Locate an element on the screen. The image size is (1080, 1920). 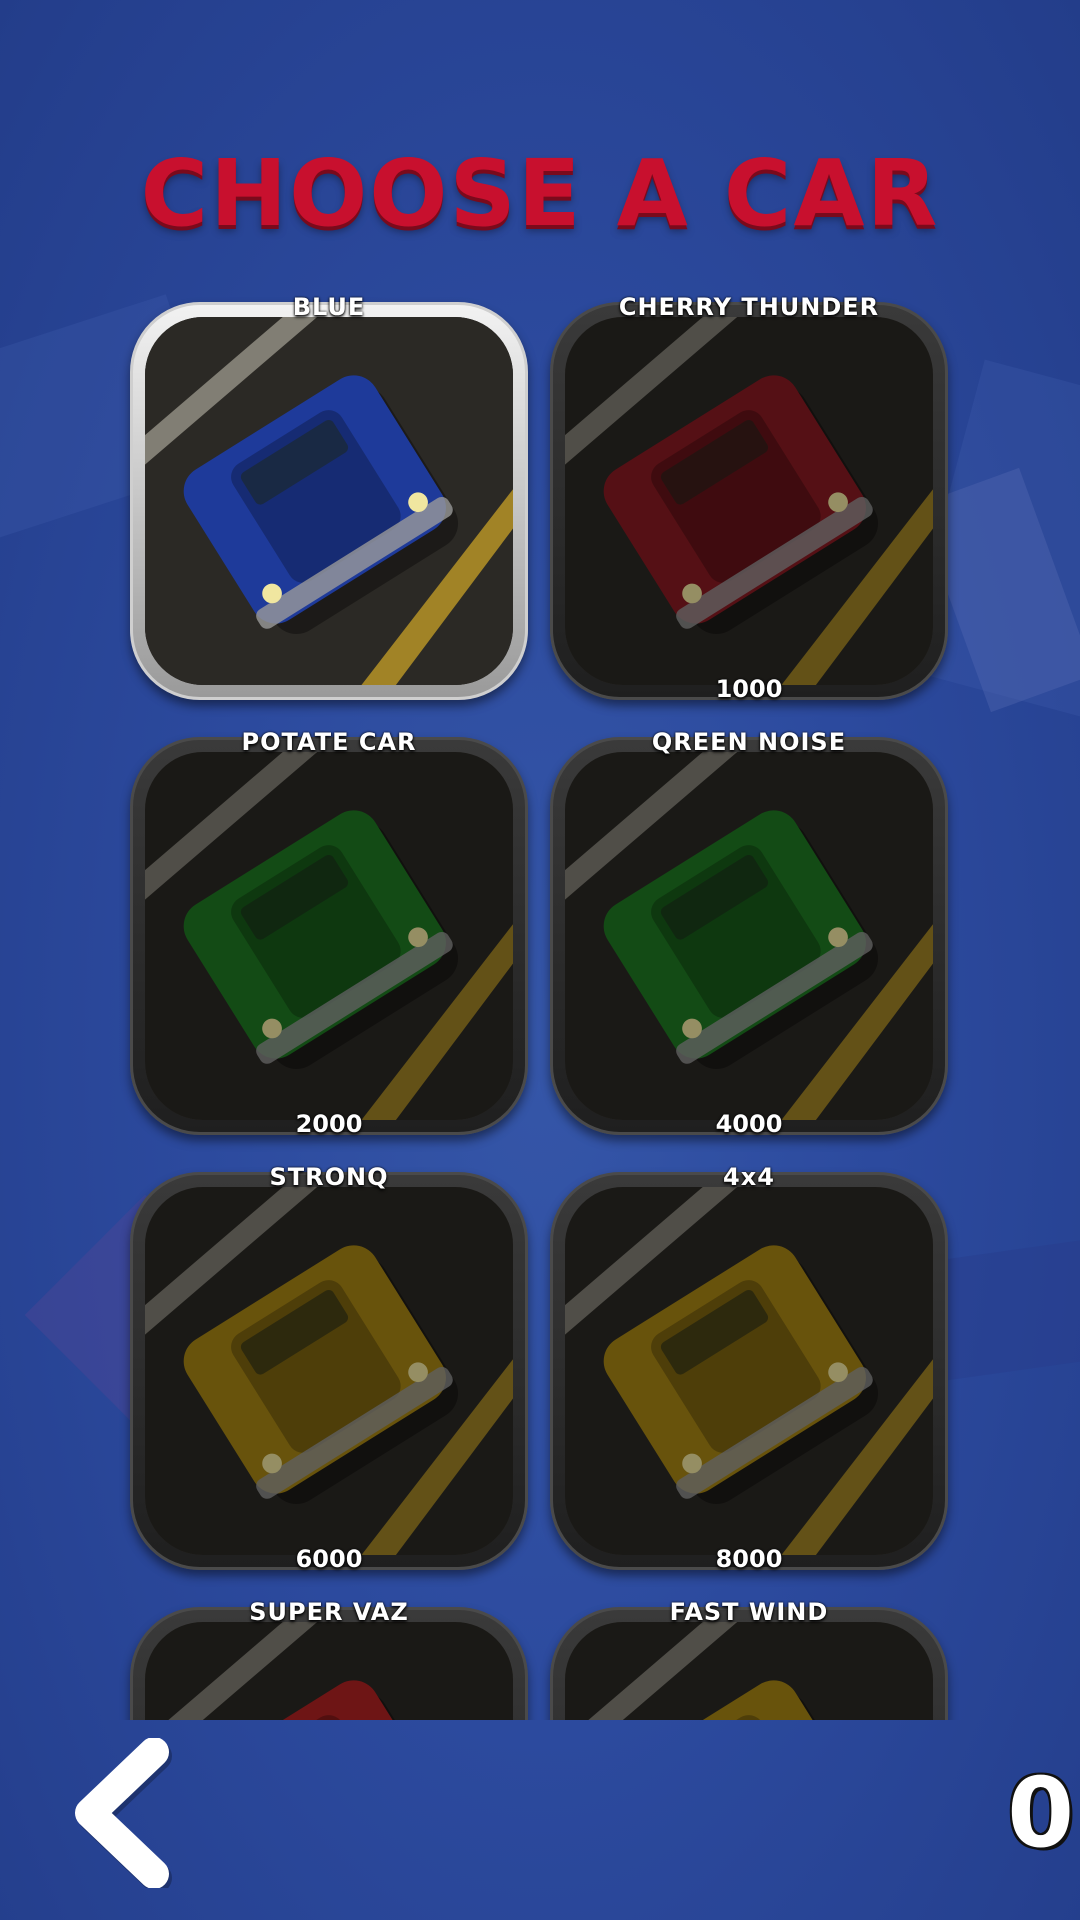
car-price: 6000 is located at coordinates (329, 1559).